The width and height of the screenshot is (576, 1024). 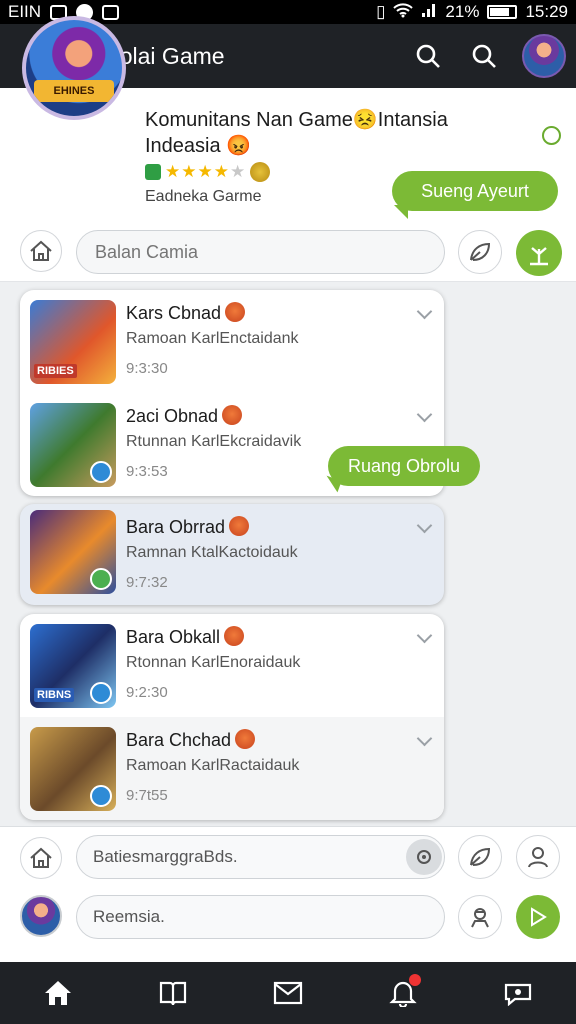 What do you see at coordinates (260, 917) in the screenshot?
I see `reply-input` at bounding box center [260, 917].